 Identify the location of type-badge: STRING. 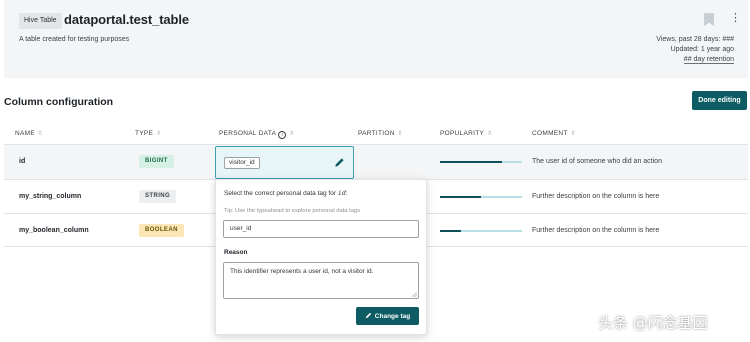
(158, 196).